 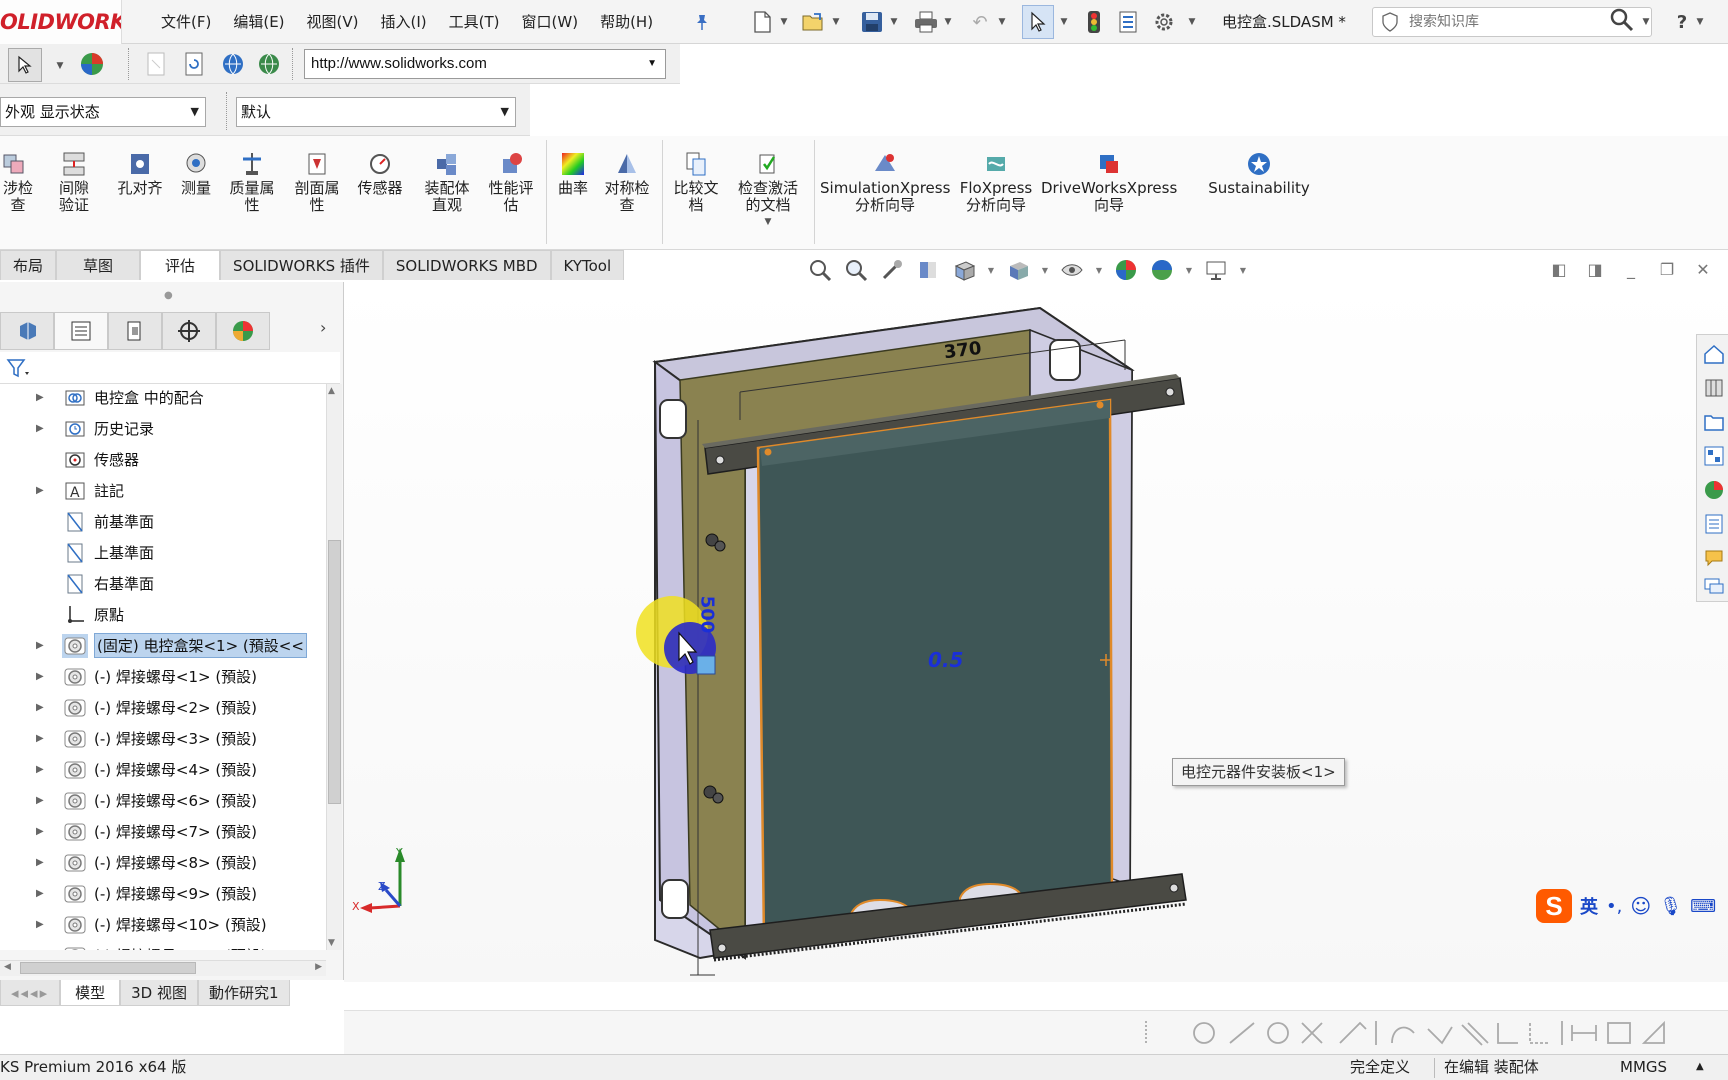 What do you see at coordinates (163, 800) in the screenshot?
I see `tree-node: ▶ (-) 焊接螺母<6> (預設)` at bounding box center [163, 800].